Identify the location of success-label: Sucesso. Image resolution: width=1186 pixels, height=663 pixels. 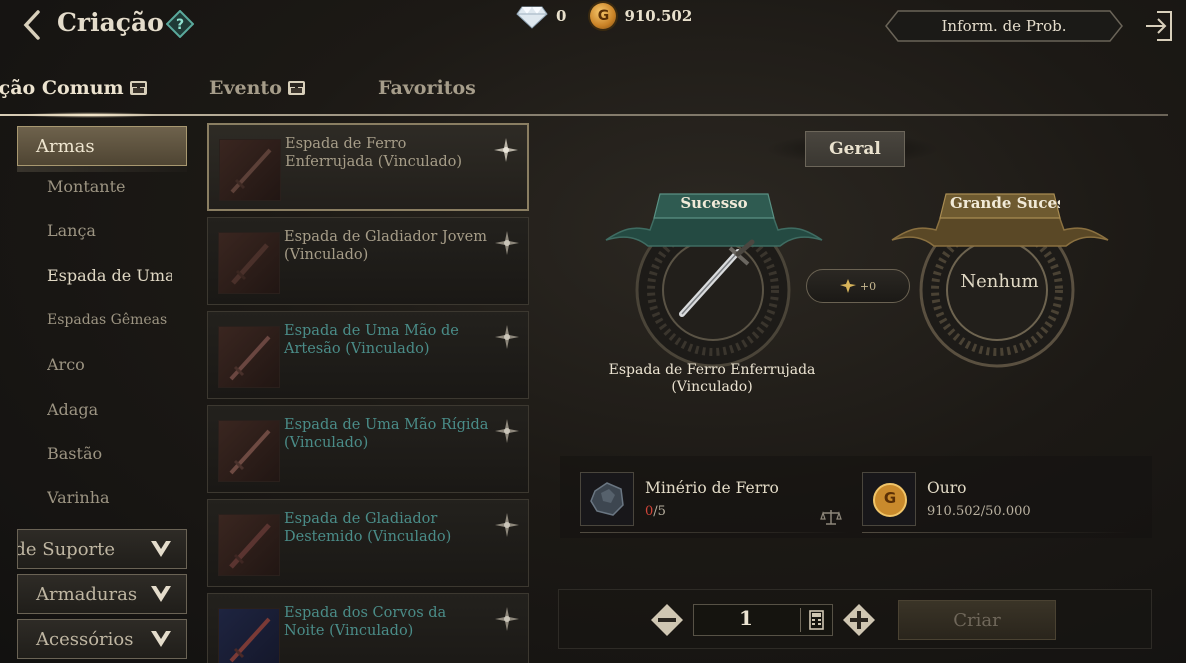
(714, 203).